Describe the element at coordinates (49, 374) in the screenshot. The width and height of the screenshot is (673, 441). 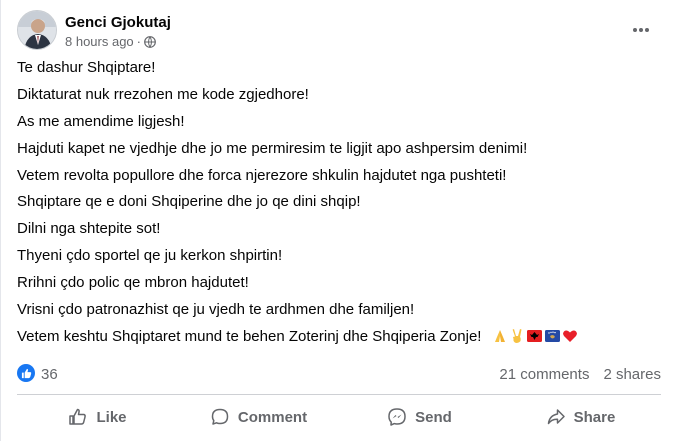
I see `reaction-count: 36` at that location.